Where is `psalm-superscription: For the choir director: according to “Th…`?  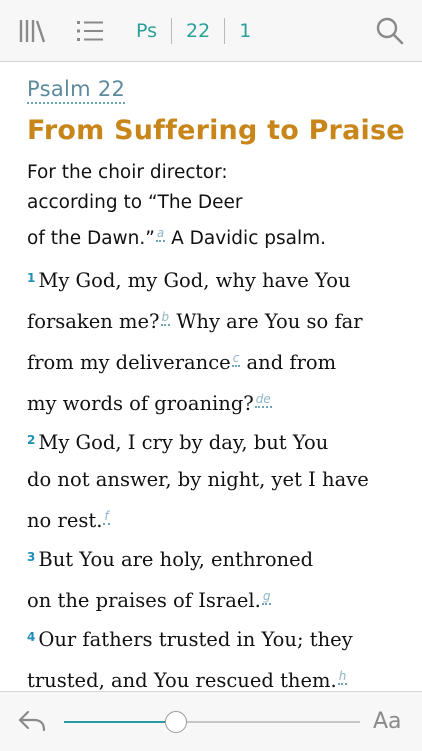 psalm-superscription: For the choir director: according to “Th… is located at coordinates (217, 206).